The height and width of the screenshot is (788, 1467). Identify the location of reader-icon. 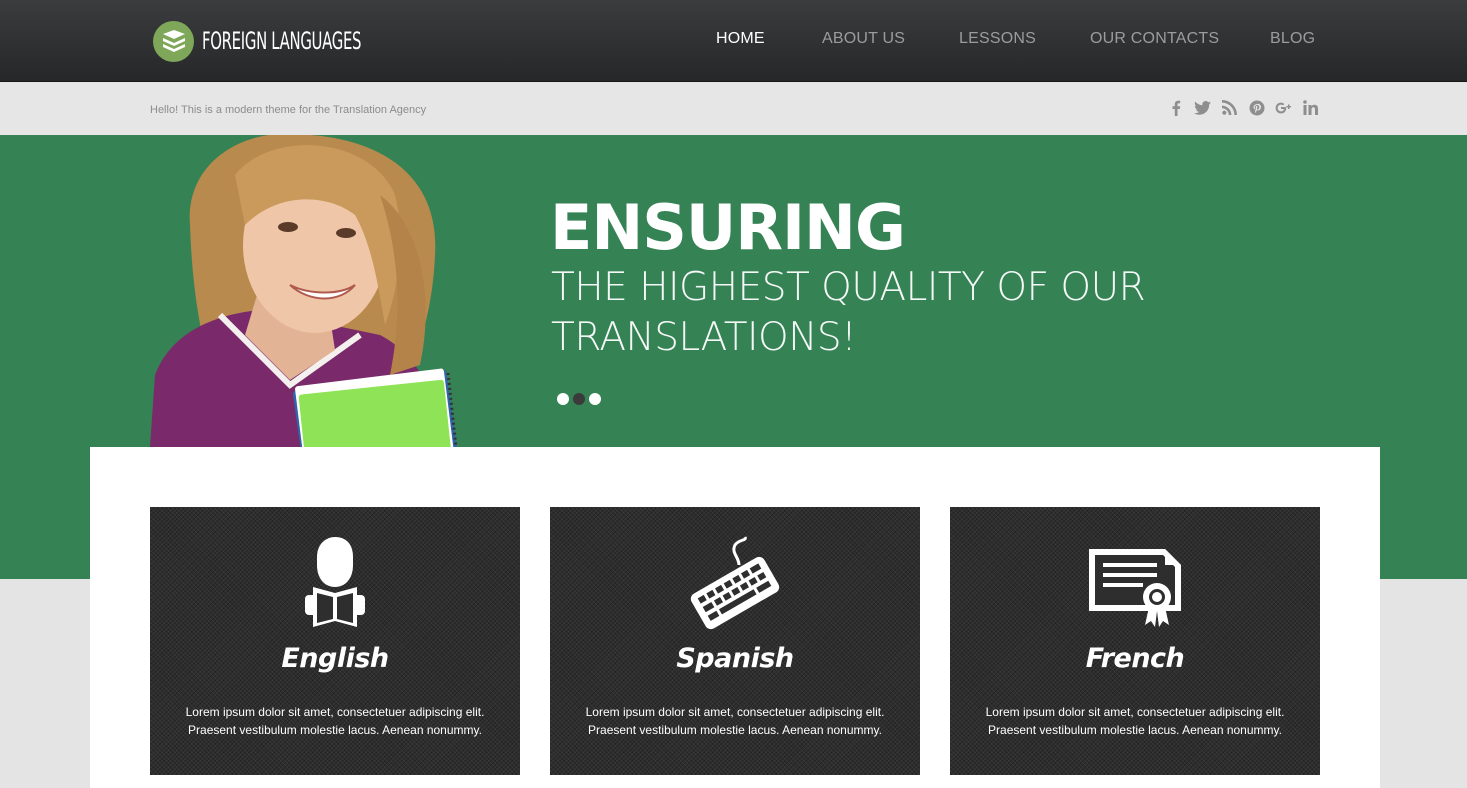
(335, 583).